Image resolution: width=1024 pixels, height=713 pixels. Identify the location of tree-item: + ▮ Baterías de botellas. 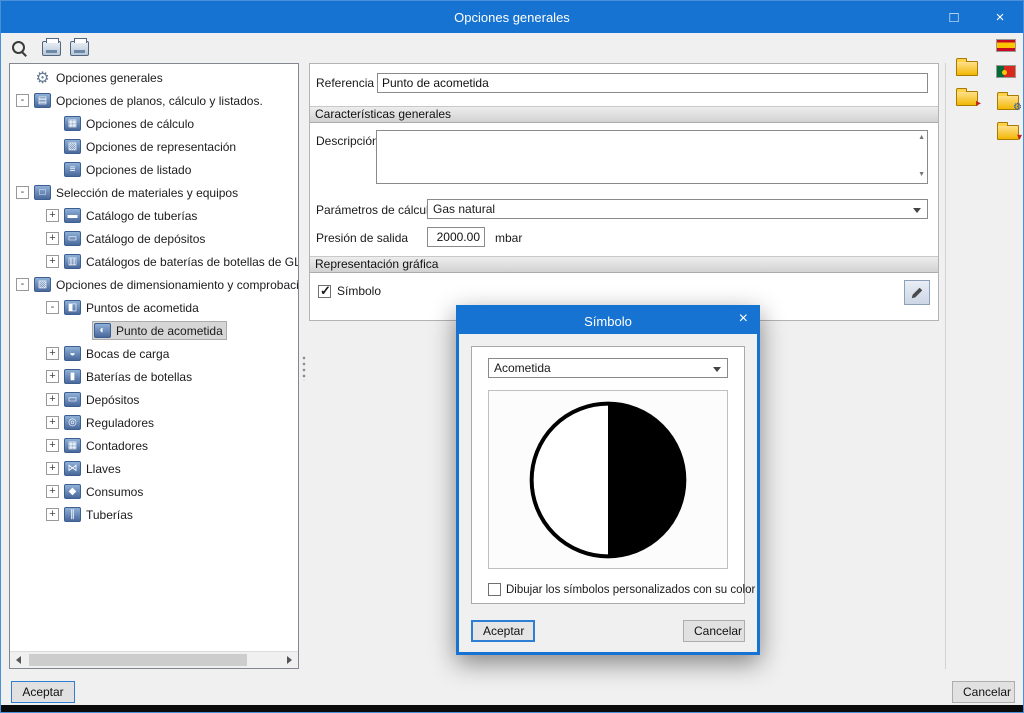
(154, 376).